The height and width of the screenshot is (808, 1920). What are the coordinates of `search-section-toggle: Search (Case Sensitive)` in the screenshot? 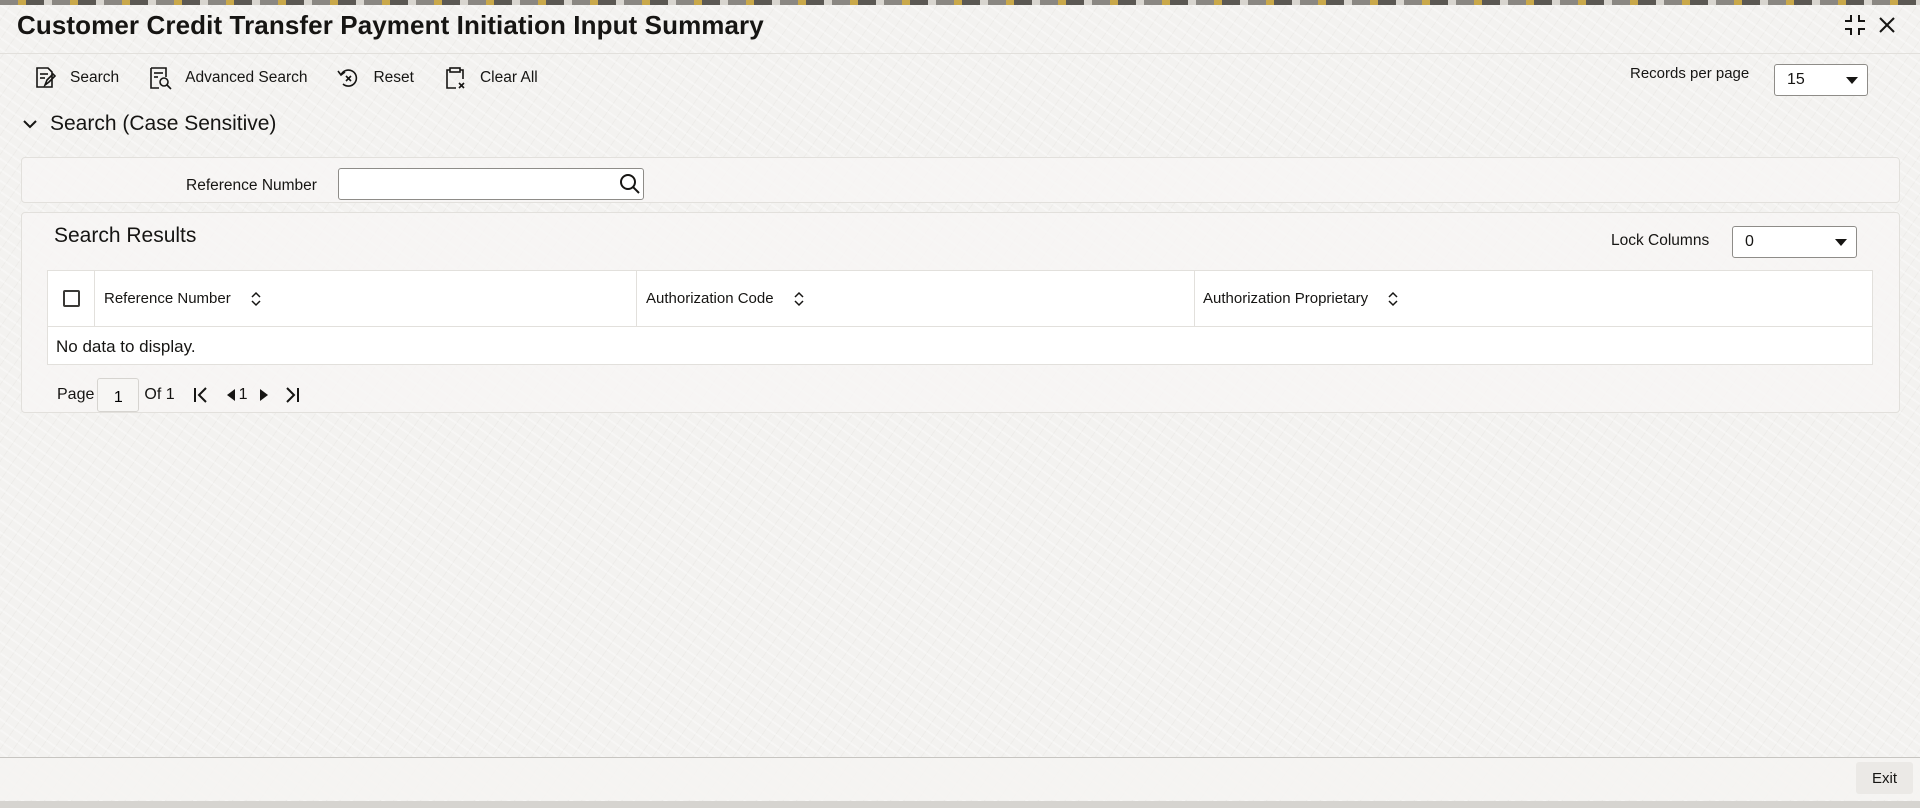 It's located at (148, 124).